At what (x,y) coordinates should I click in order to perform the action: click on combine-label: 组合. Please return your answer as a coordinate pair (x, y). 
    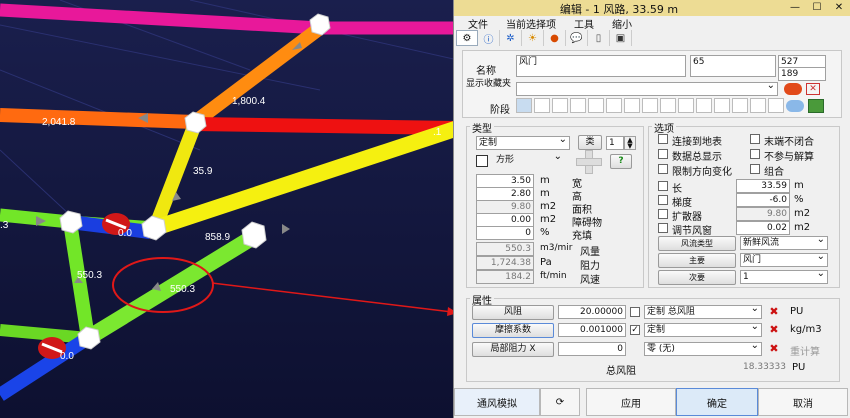
    Looking at the image, I should click on (774, 172).